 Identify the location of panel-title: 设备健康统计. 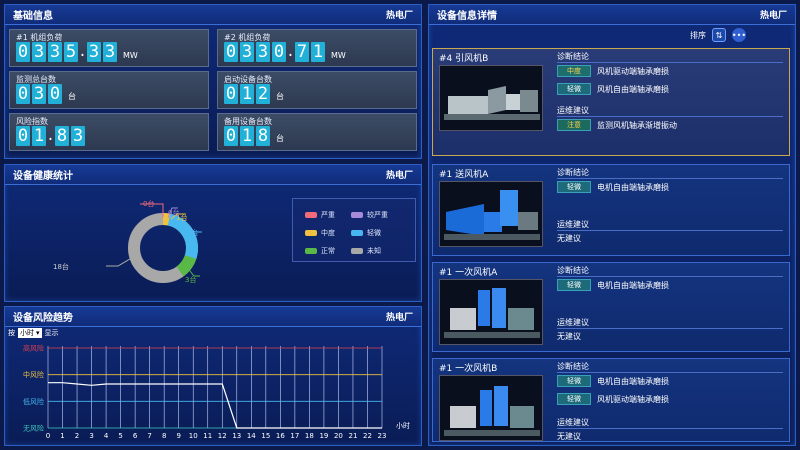
(43, 176).